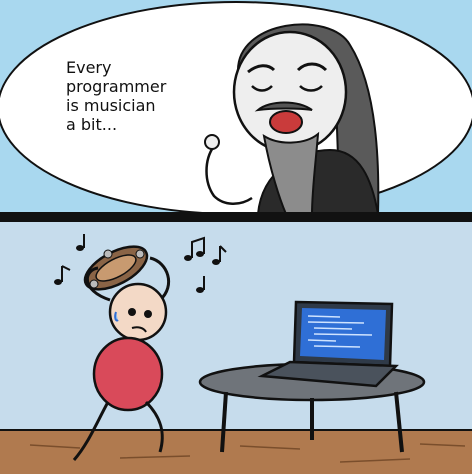 Image resolution: width=472 pixels, height=474 pixels. What do you see at coordinates (111, 105) in the screenshot?
I see `caption-line: is musician` at bounding box center [111, 105].